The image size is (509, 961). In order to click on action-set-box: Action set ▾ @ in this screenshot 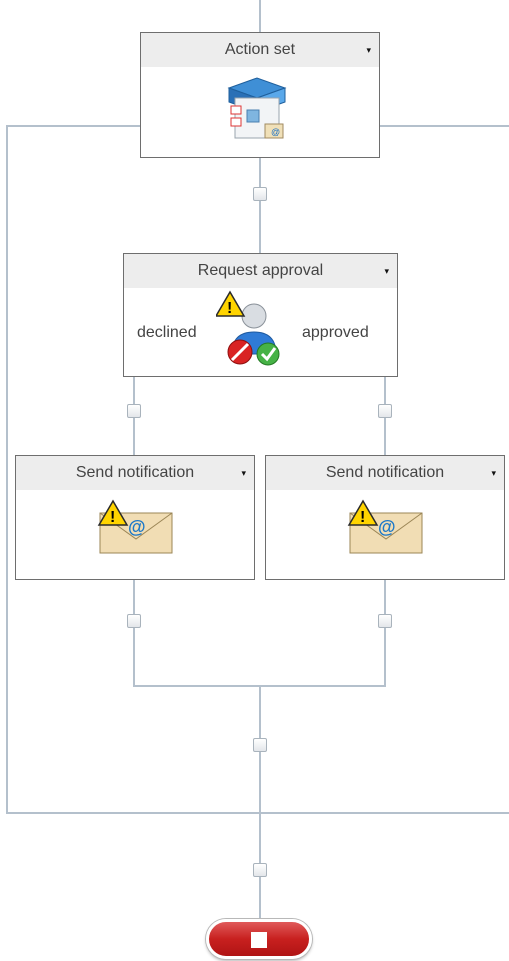, I will do `click(260, 95)`.